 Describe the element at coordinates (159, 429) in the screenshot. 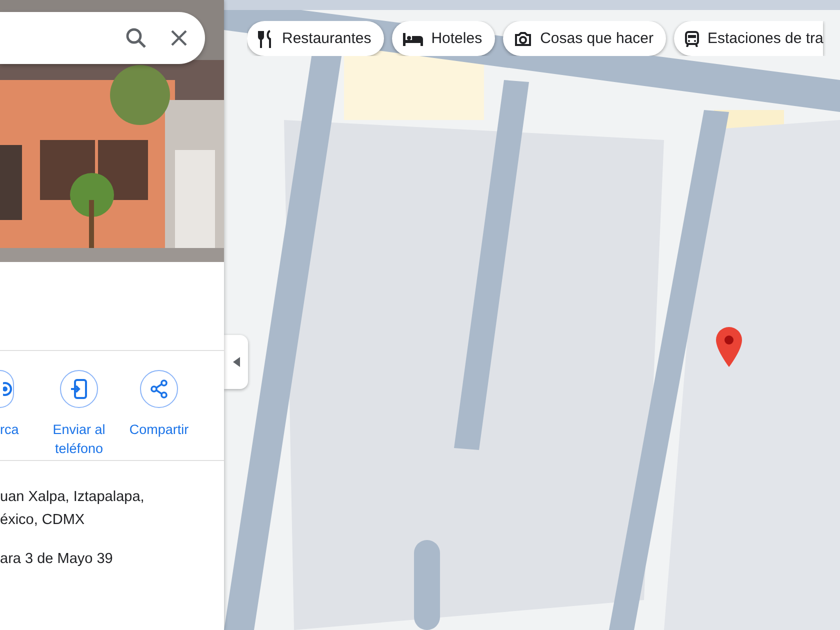

I see `action-label: Compartir` at that location.